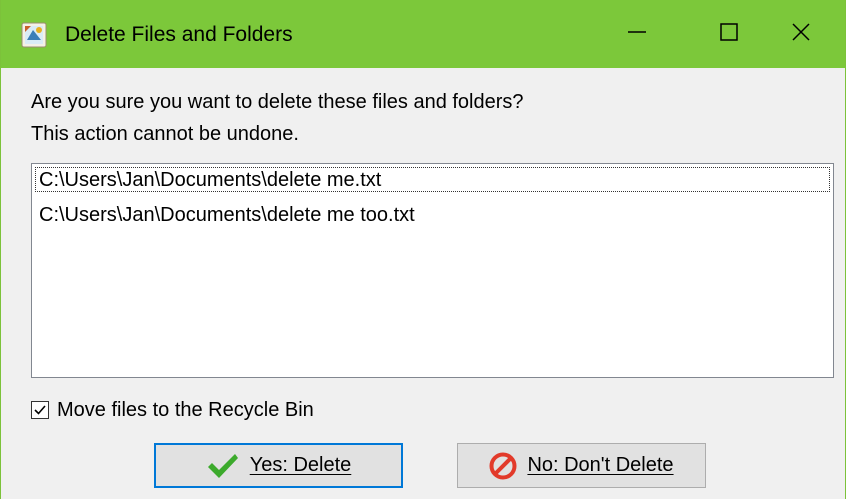  Describe the element at coordinates (600, 465) in the screenshot. I see `no-dont-delete-label: No: Don't Delete` at that location.